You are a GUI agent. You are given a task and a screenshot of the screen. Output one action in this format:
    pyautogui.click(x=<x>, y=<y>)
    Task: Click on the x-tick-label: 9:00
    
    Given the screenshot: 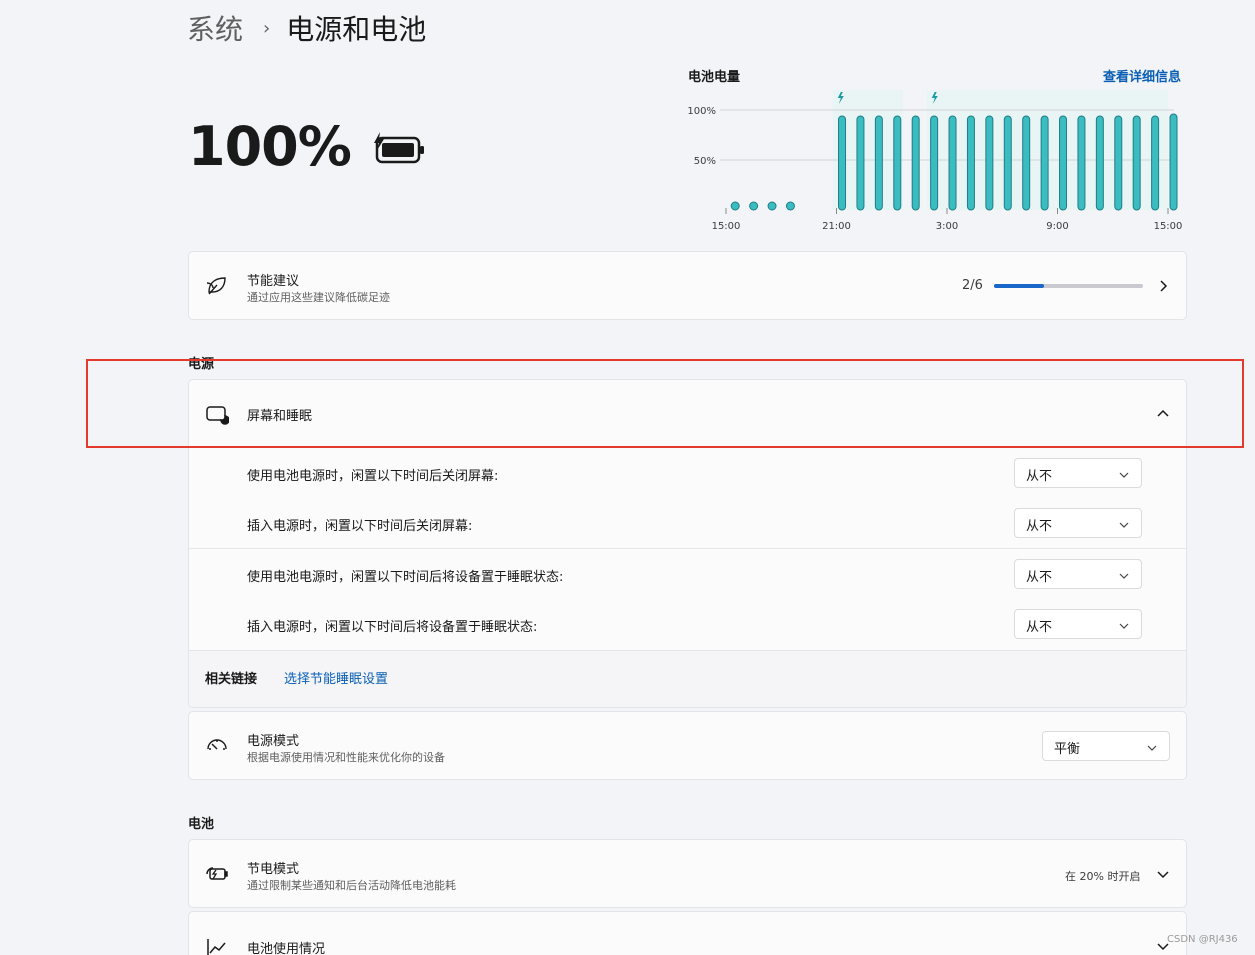 What is the action you would take?
    pyautogui.click(x=1057, y=226)
    